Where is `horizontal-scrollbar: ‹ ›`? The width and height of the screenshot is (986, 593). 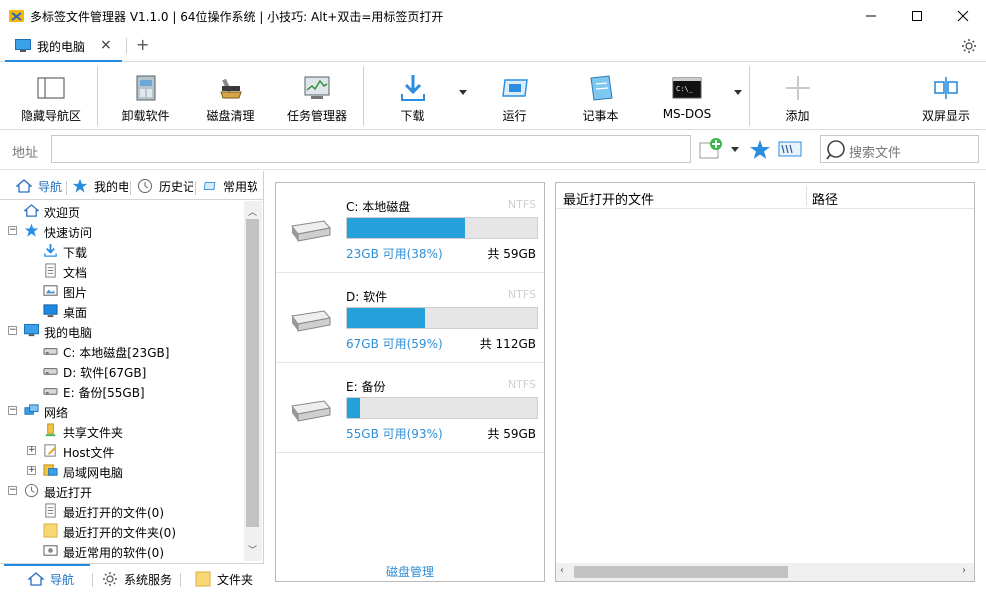
horizontal-scrollbar: ‹ › is located at coordinates (765, 572).